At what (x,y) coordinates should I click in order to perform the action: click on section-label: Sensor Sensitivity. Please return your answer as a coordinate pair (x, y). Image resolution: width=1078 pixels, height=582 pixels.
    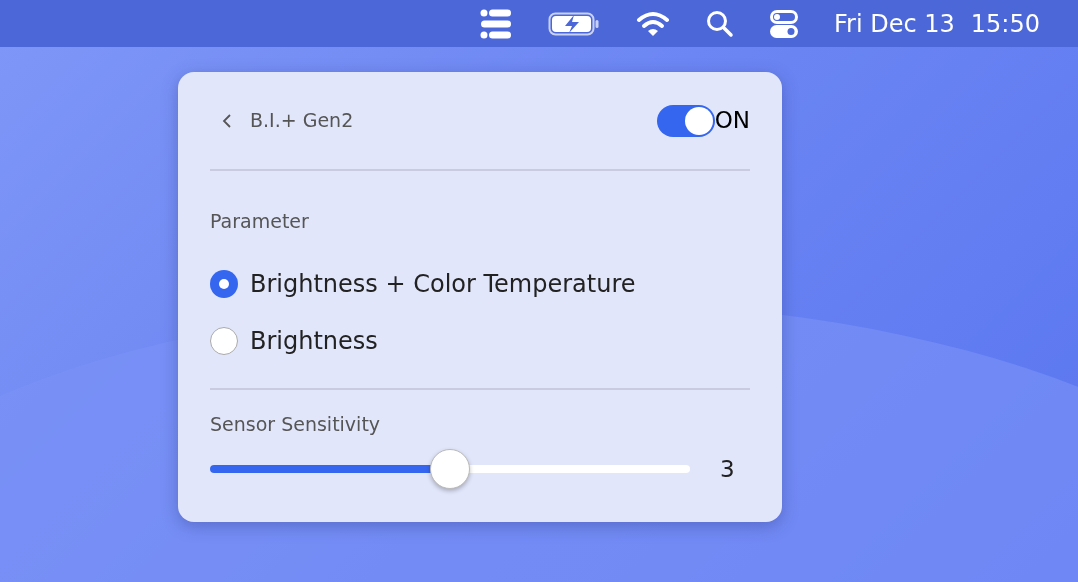
    Looking at the image, I should click on (296, 424).